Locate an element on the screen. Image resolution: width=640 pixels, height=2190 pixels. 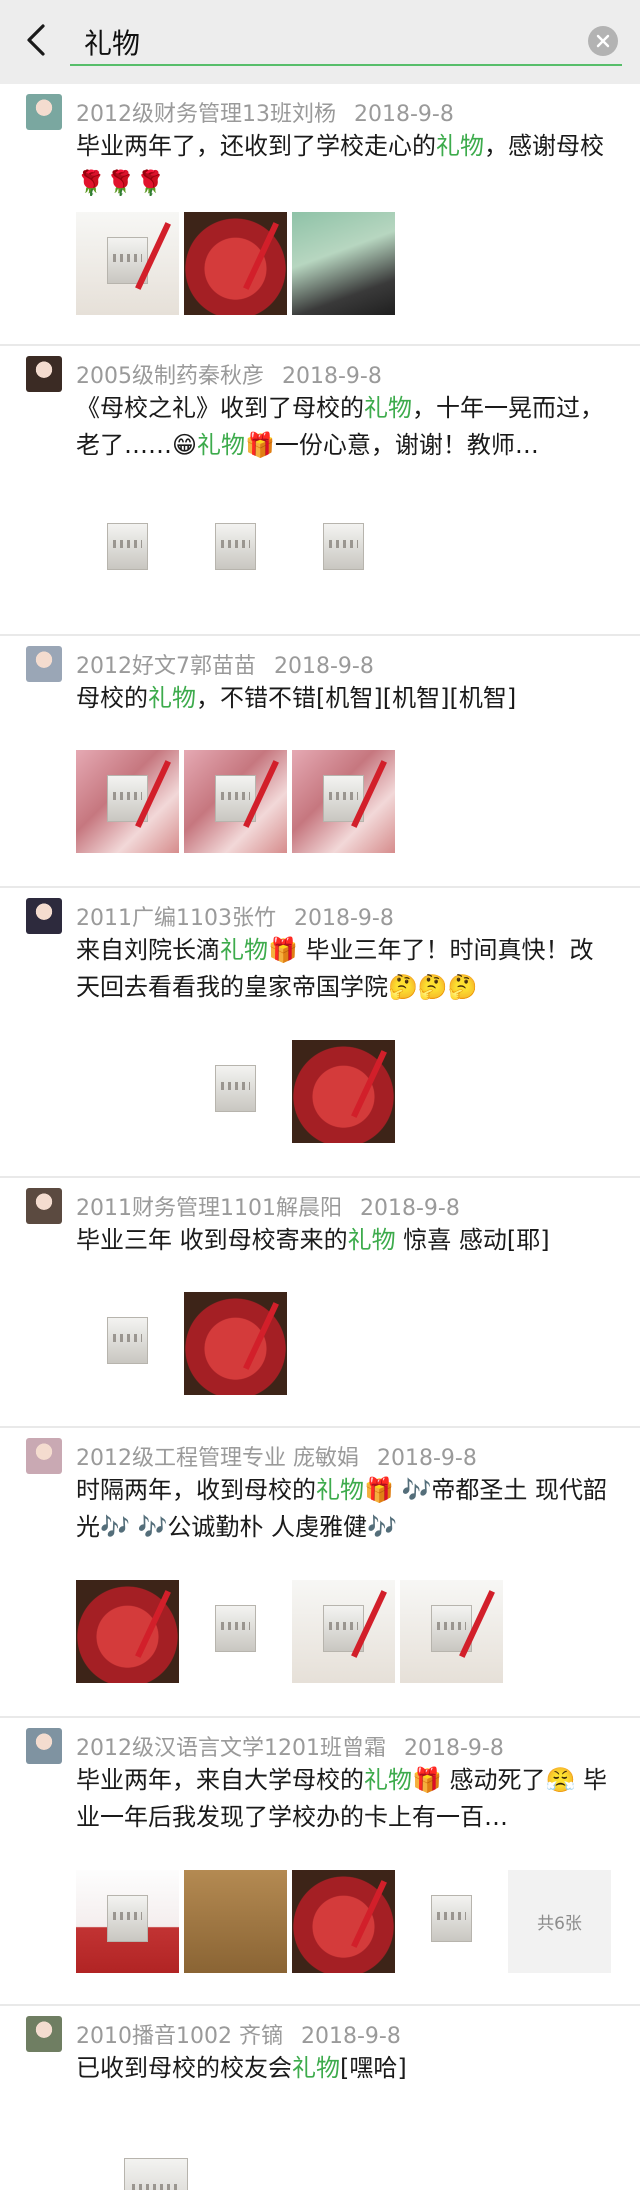
author-name: 2012好文7郭苗苗 is located at coordinates (166, 666).